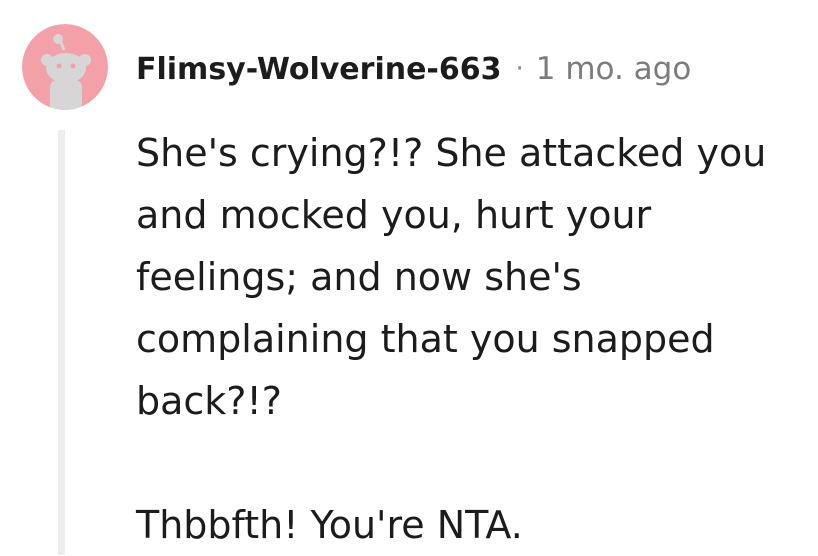  I want to click on snoo-avatar-icon, so click(65, 67).